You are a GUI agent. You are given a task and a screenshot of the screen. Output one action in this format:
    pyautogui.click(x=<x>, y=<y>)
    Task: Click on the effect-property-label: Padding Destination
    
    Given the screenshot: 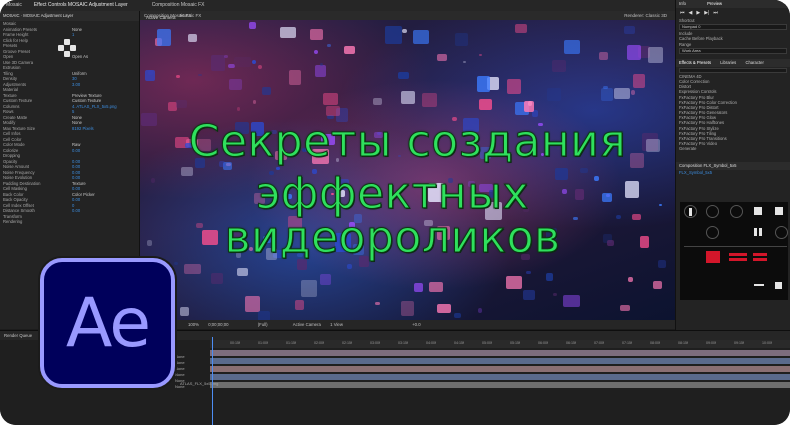 What is the action you would take?
    pyautogui.click(x=22, y=183)
    